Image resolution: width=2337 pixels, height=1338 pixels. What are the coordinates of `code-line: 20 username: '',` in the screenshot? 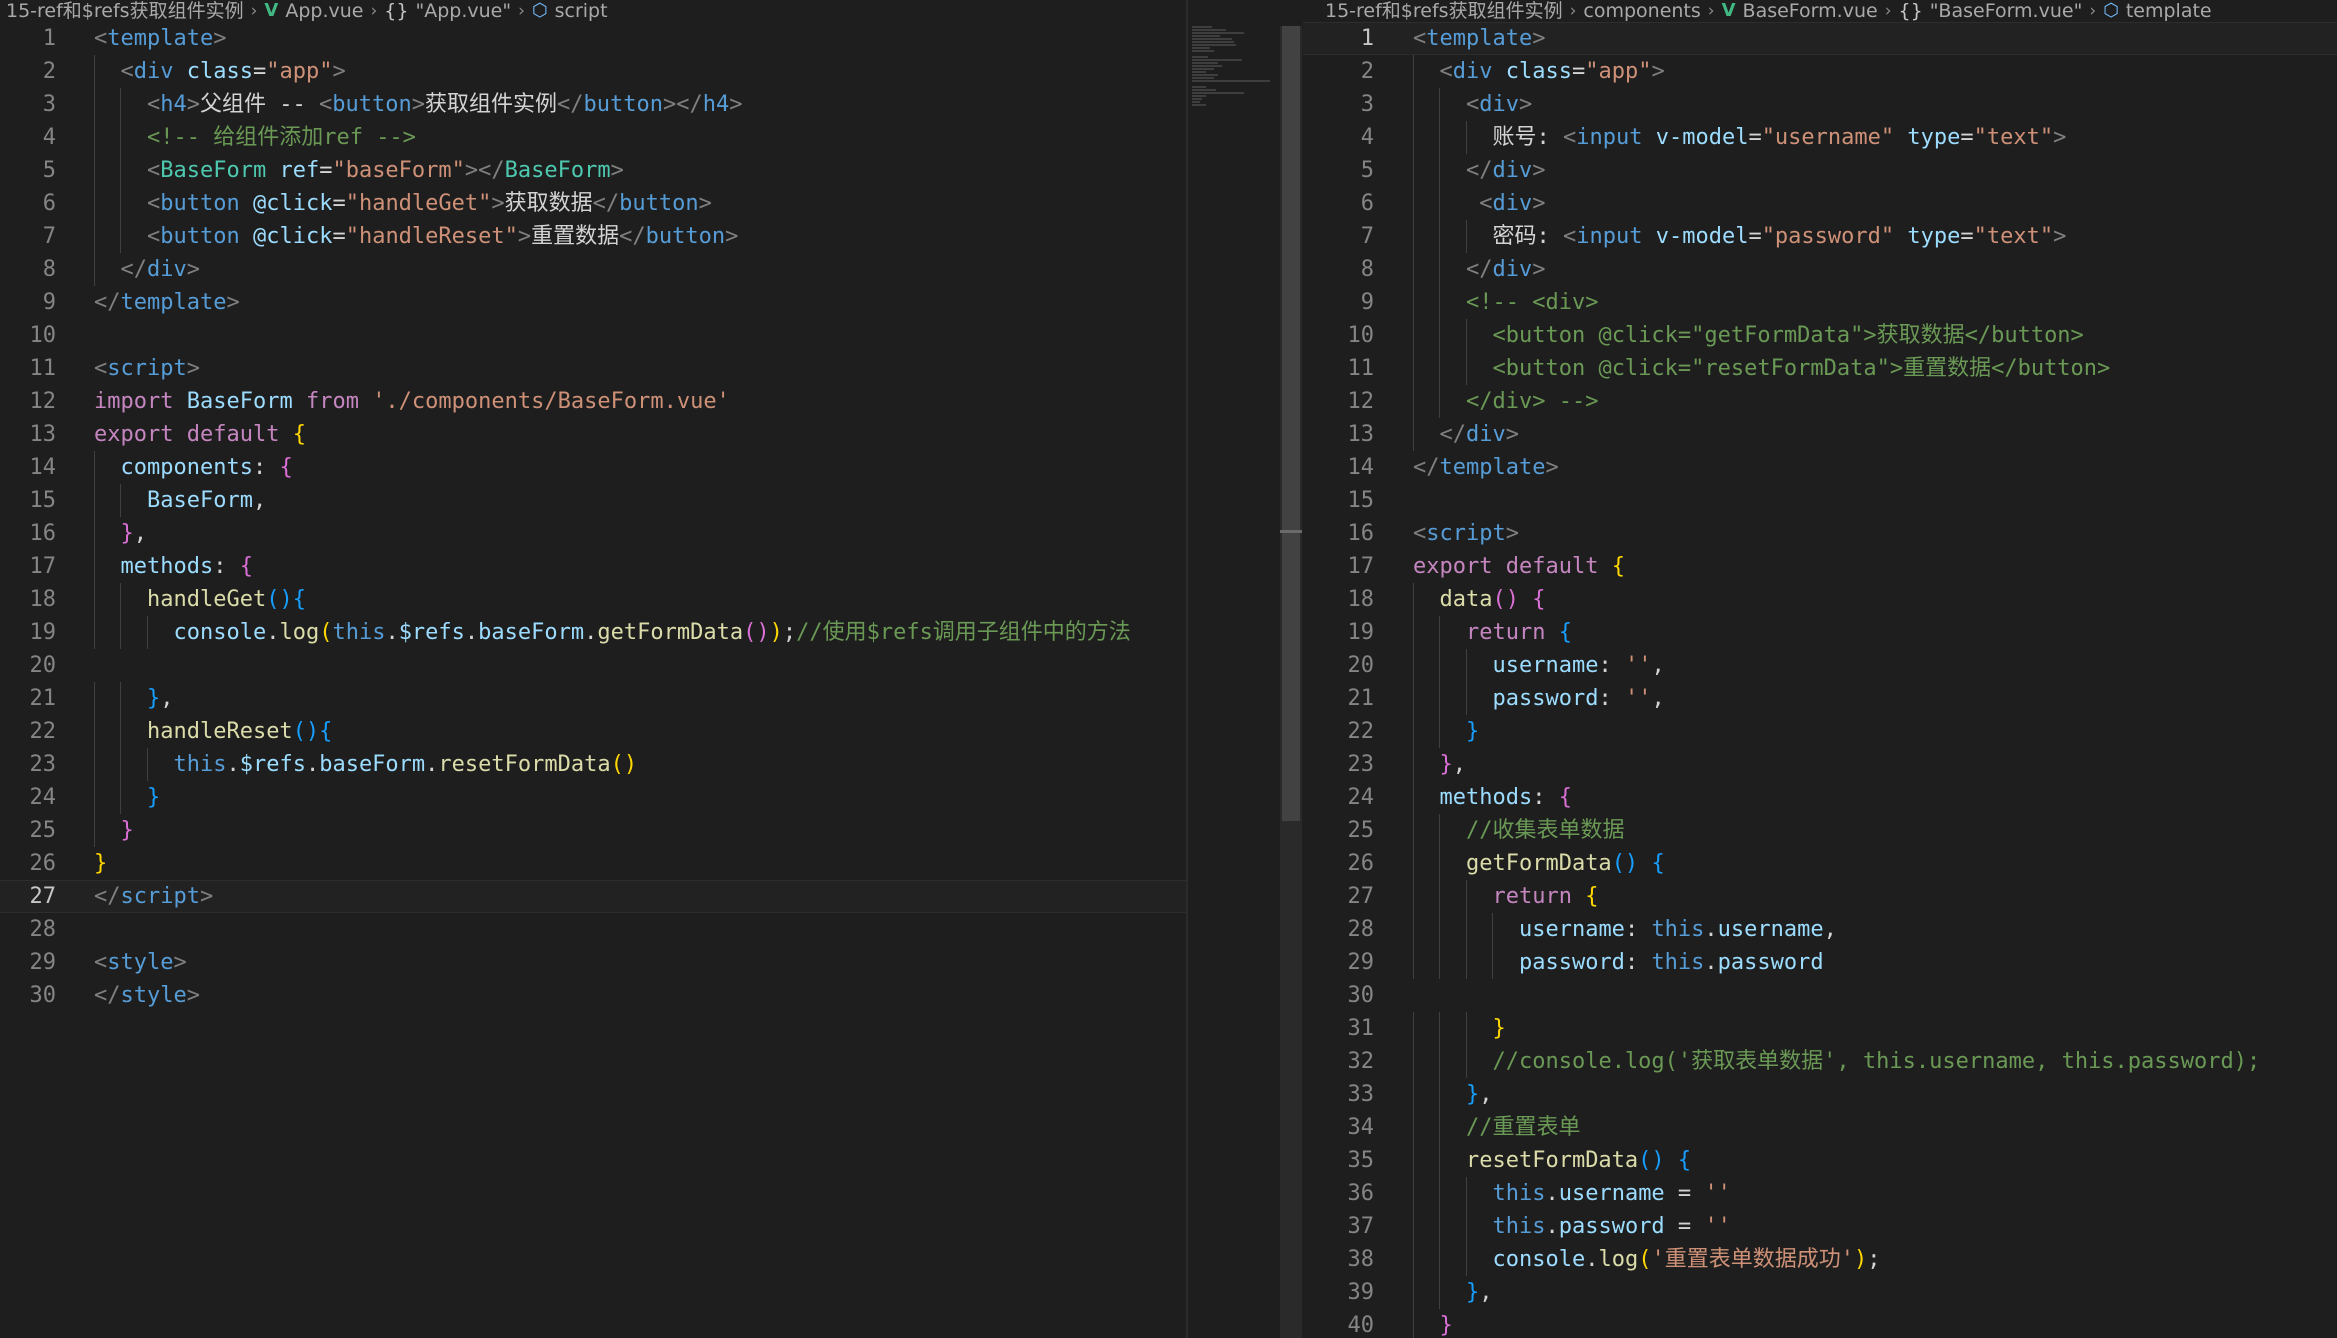 It's located at (1820, 665).